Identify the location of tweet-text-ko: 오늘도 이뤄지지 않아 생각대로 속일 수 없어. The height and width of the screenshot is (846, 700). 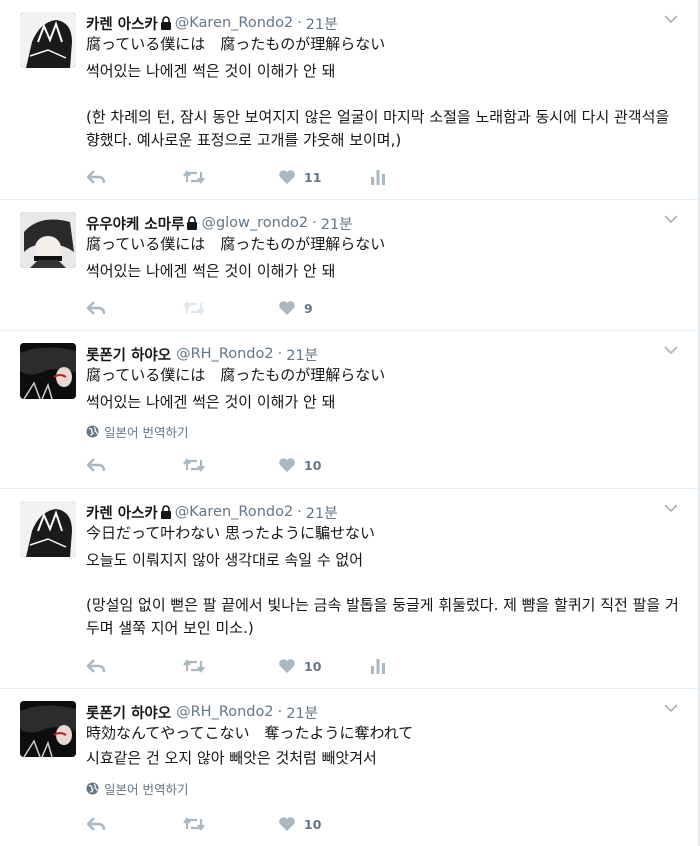
(225, 560).